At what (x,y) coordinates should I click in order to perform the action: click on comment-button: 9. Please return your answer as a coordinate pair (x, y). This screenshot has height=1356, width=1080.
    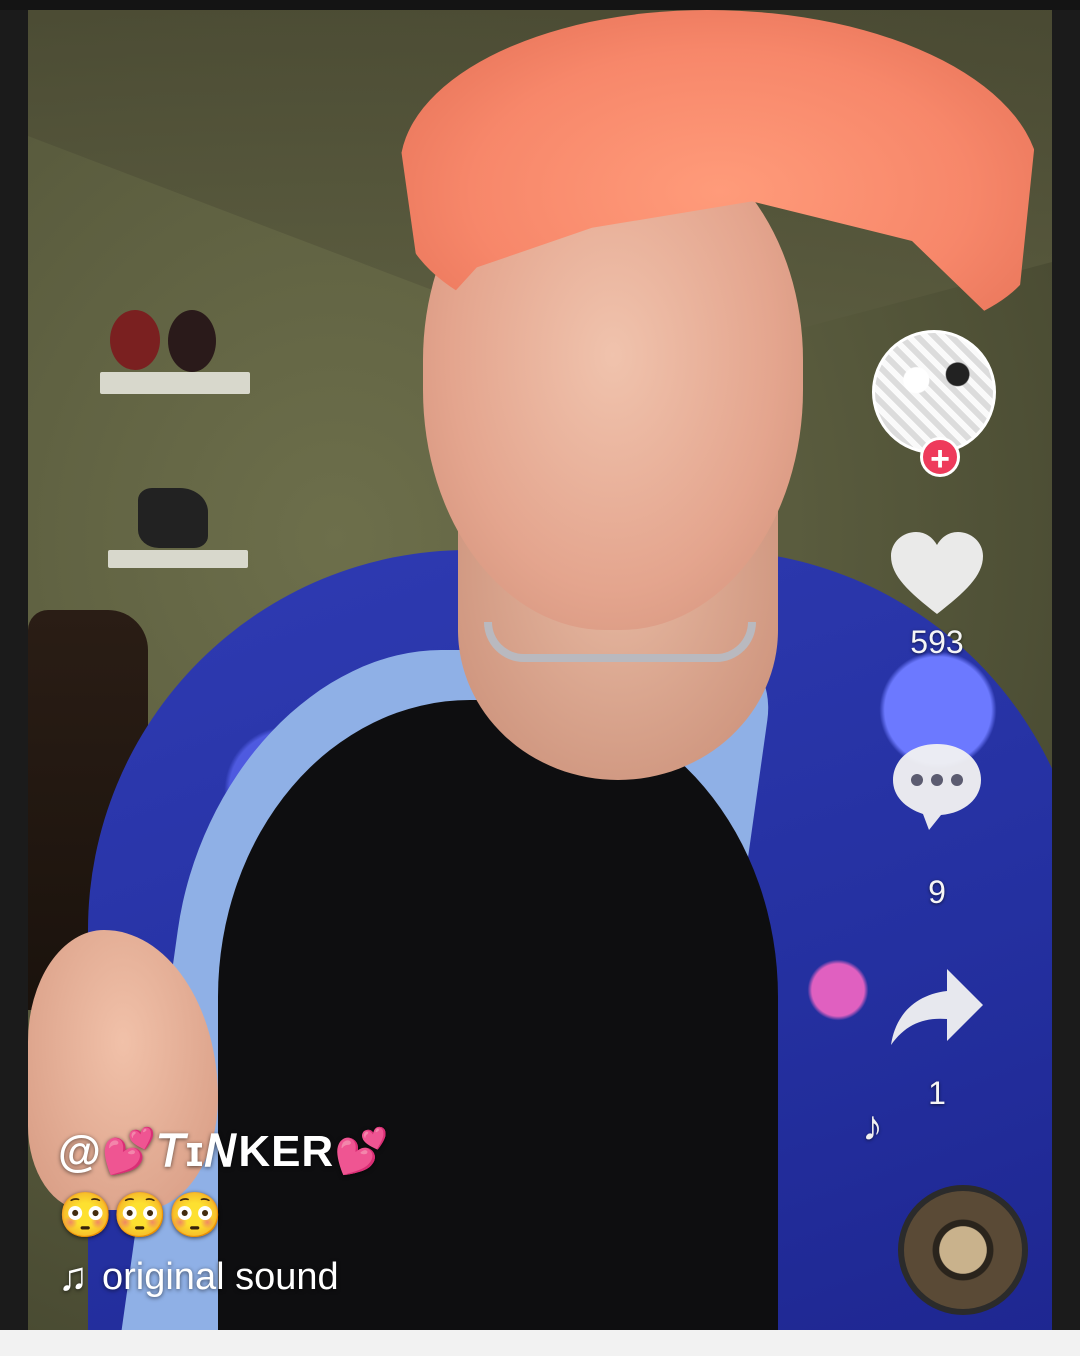
    Looking at the image, I should click on (937, 825).